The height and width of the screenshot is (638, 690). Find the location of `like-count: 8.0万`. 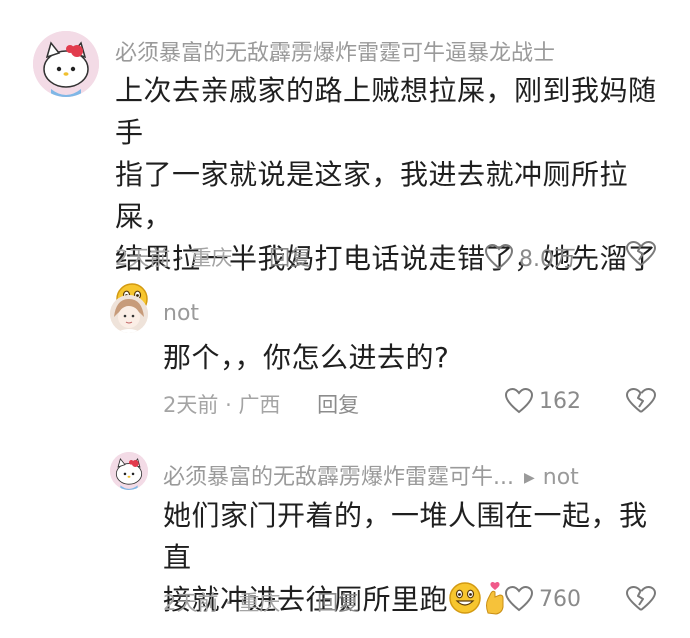

like-count: 8.0万 is located at coordinates (547, 259).